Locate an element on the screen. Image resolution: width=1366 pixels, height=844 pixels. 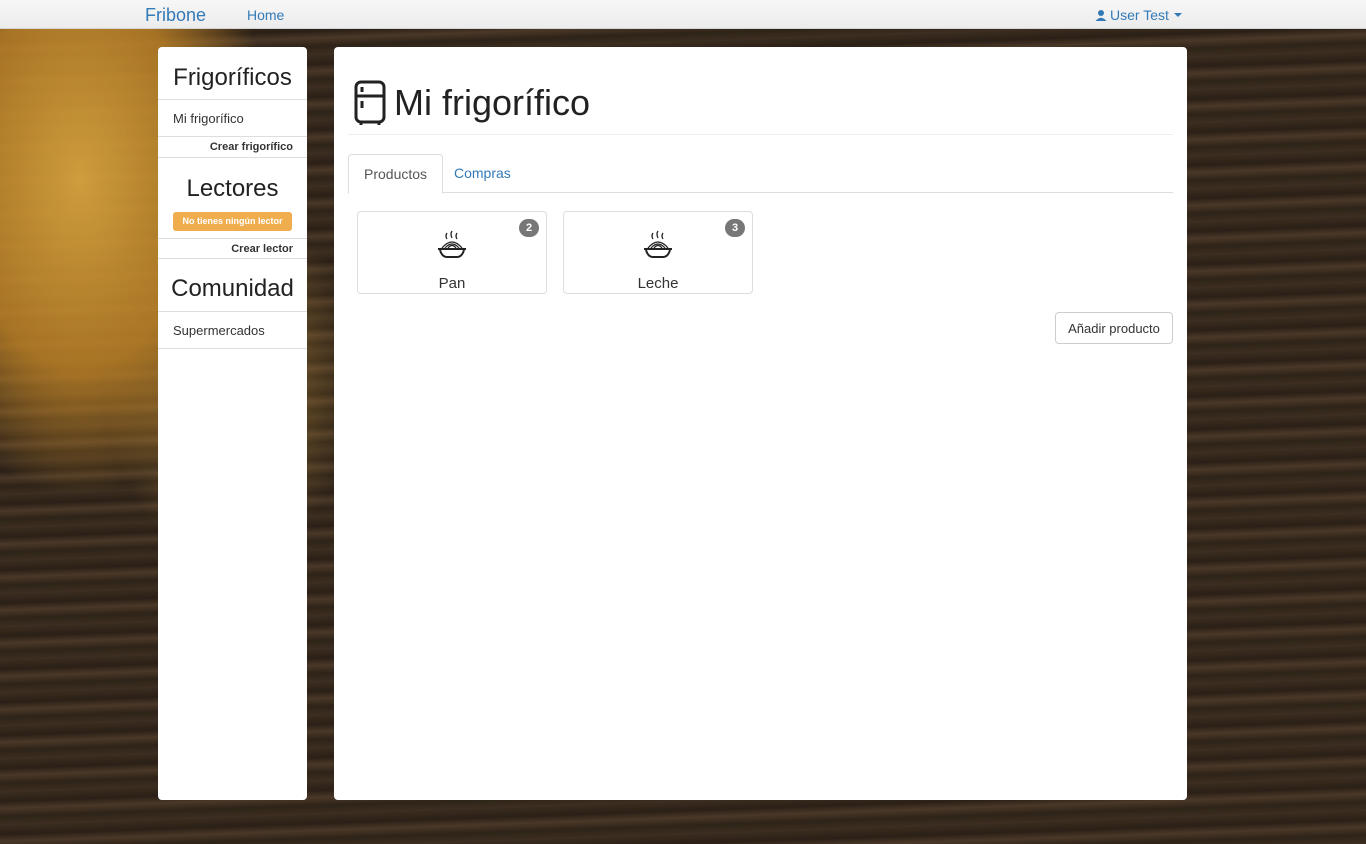
community-heading: Comunidad is located at coordinates (232, 288).